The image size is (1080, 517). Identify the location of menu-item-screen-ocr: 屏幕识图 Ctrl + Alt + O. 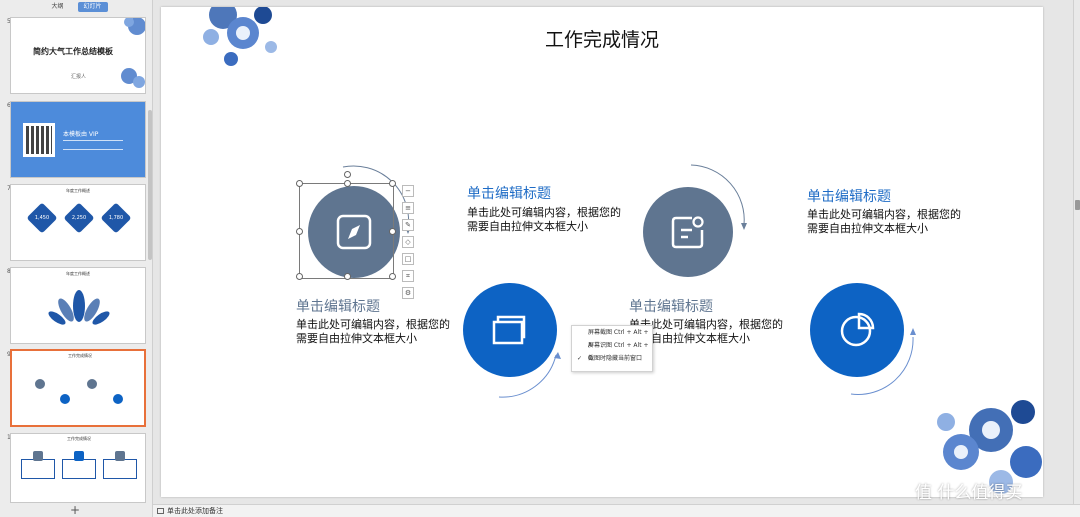
(612, 350).